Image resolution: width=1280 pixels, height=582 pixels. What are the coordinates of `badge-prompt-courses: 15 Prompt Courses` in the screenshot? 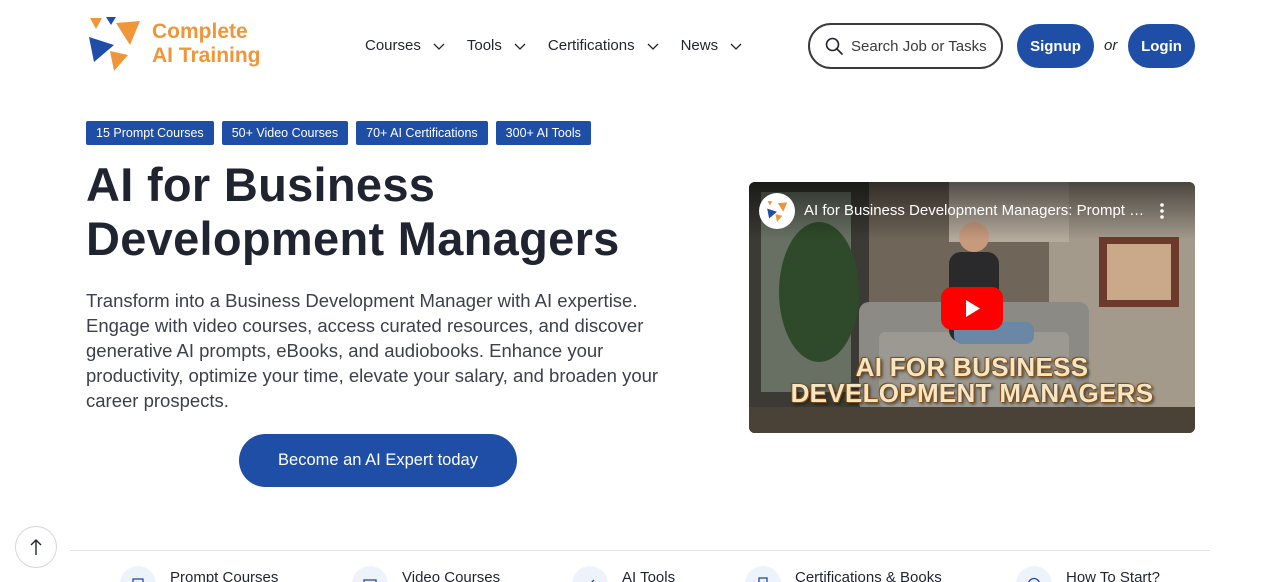 It's located at (150, 133).